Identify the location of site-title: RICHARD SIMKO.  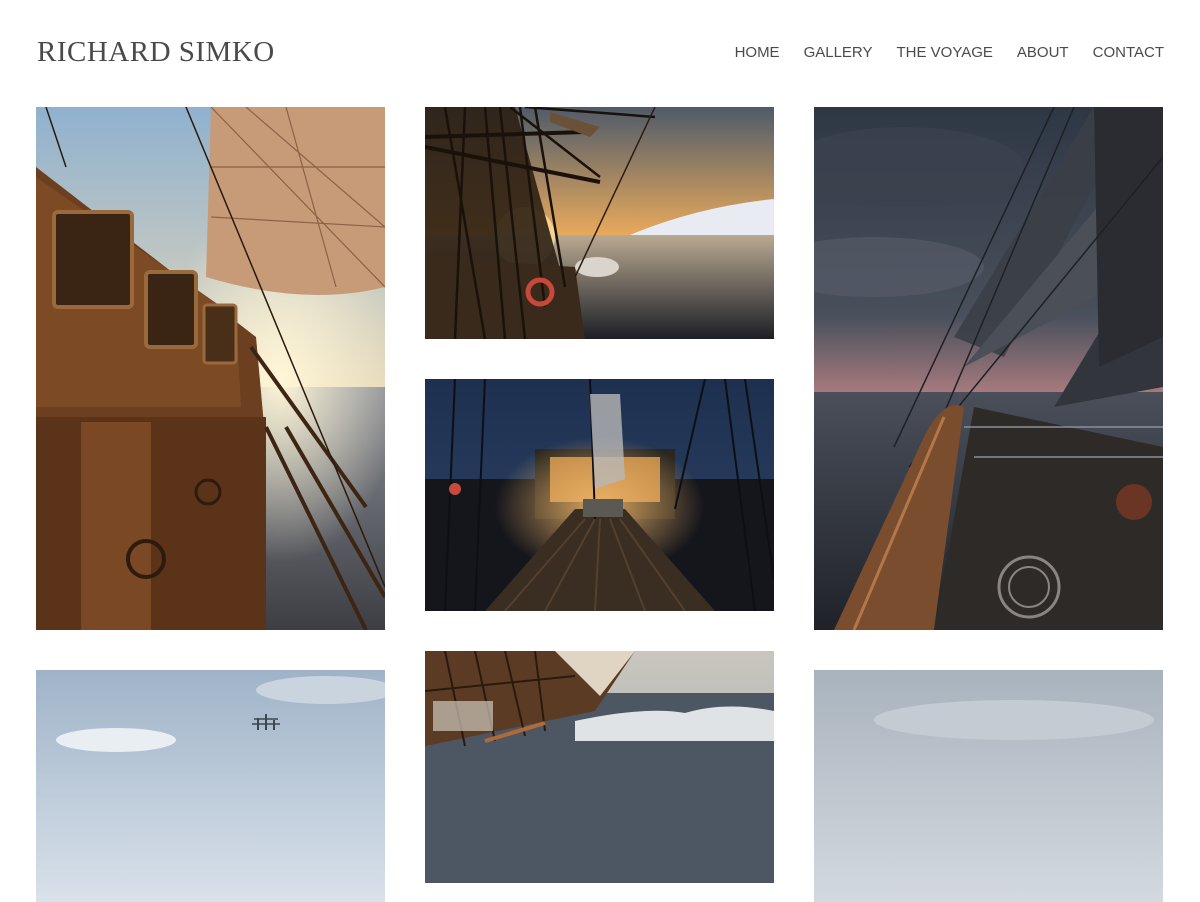
(156, 52).